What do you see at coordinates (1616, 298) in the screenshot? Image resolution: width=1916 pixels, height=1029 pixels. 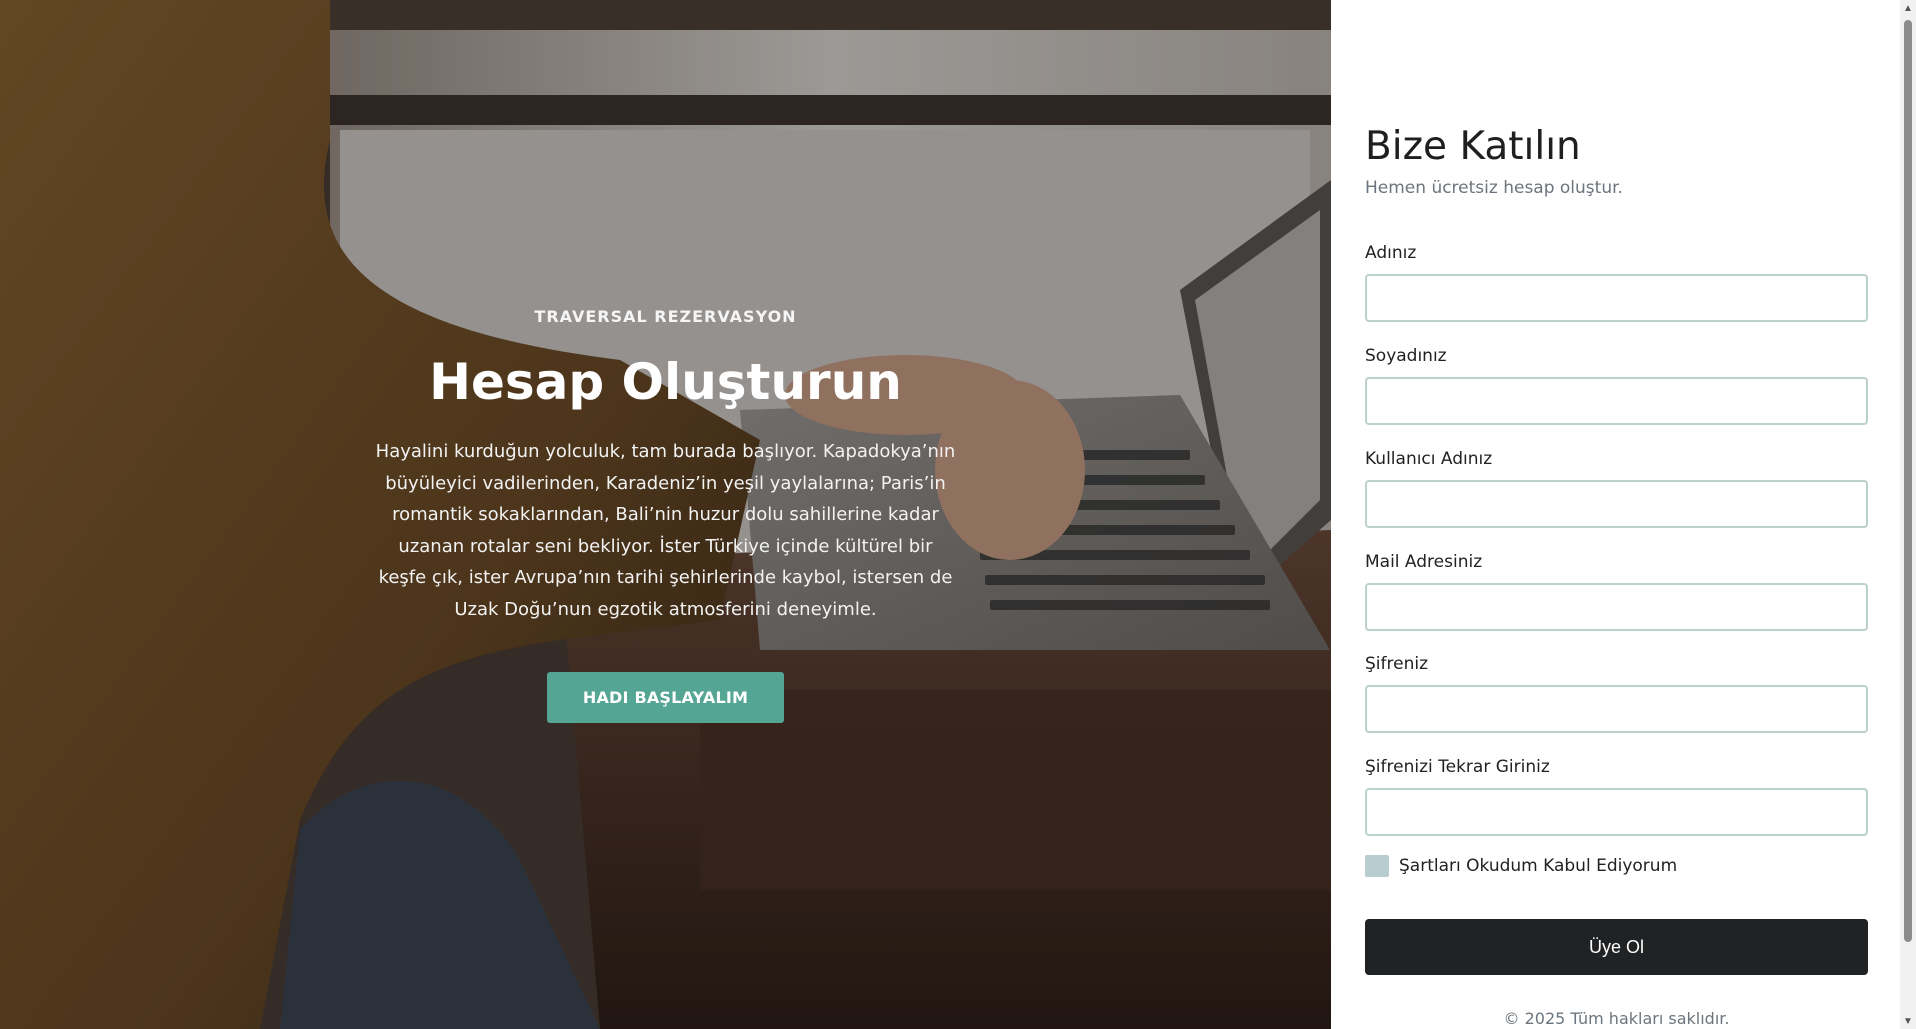 I see `first-name-input` at bounding box center [1616, 298].